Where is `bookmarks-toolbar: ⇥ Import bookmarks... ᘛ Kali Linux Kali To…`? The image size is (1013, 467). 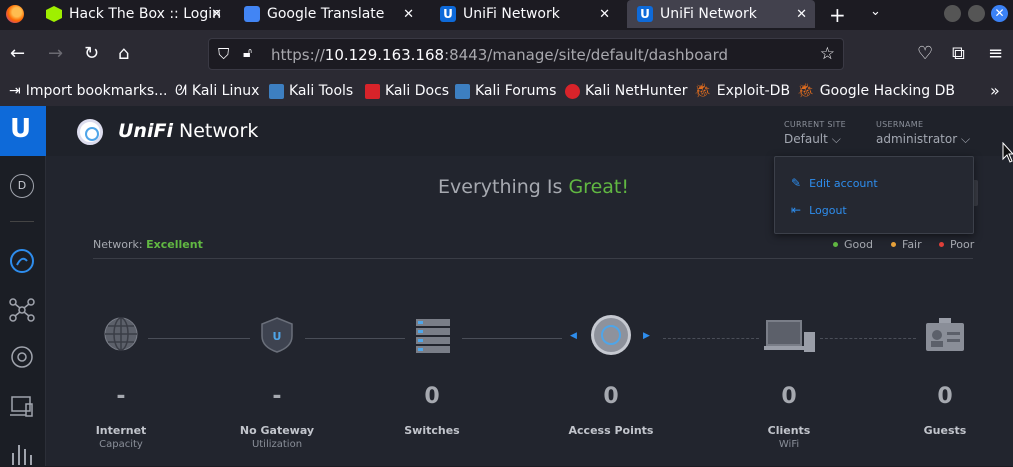
bookmarks-toolbar: ⇥ Import bookmarks... ᘛ Kali Linux Kali To… is located at coordinates (506, 92).